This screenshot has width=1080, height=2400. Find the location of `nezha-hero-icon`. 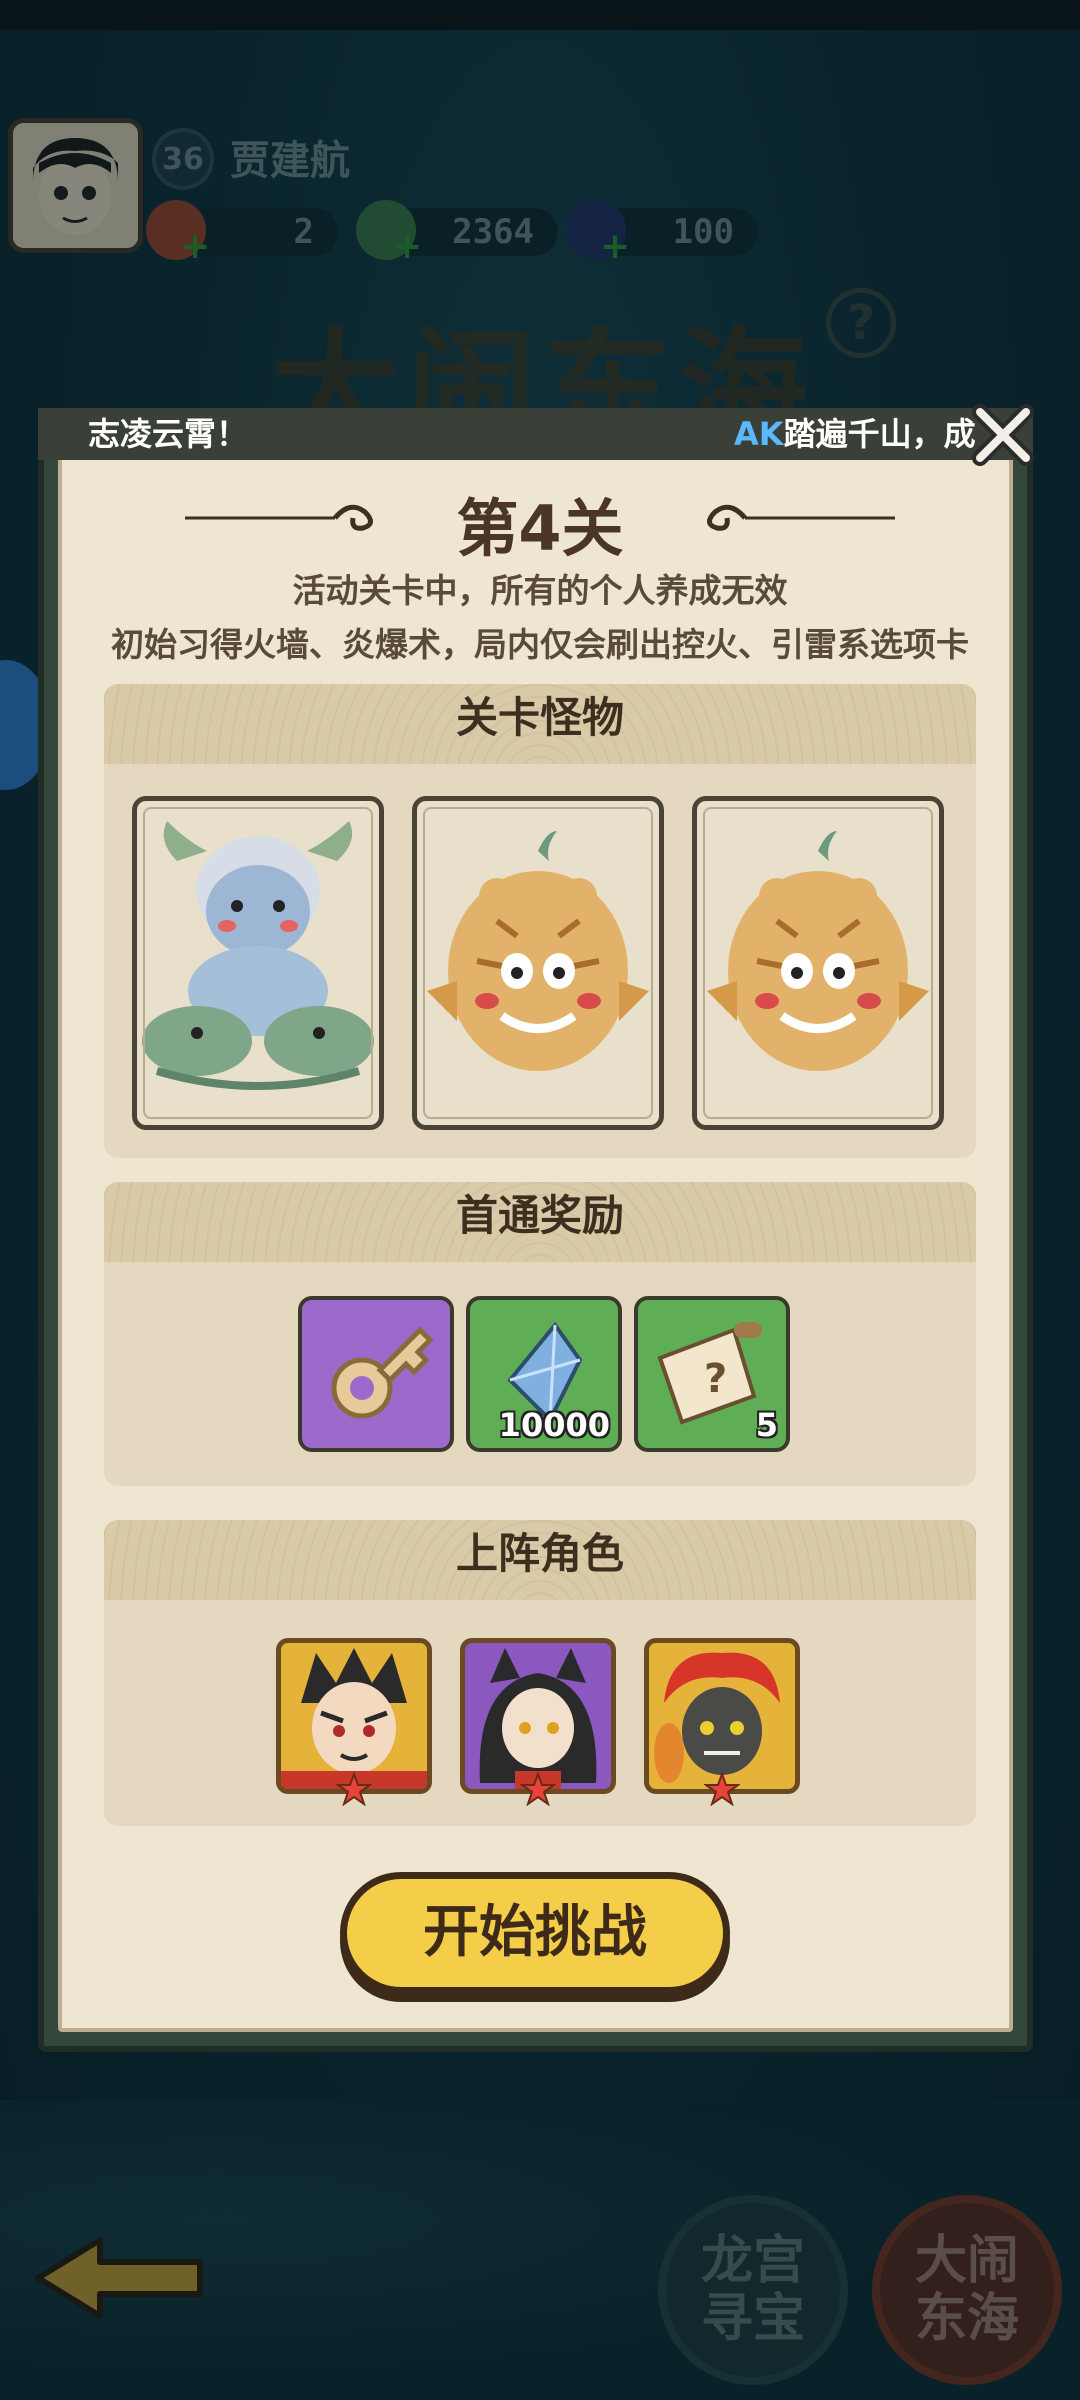

nezha-hero-icon is located at coordinates (354, 1718).